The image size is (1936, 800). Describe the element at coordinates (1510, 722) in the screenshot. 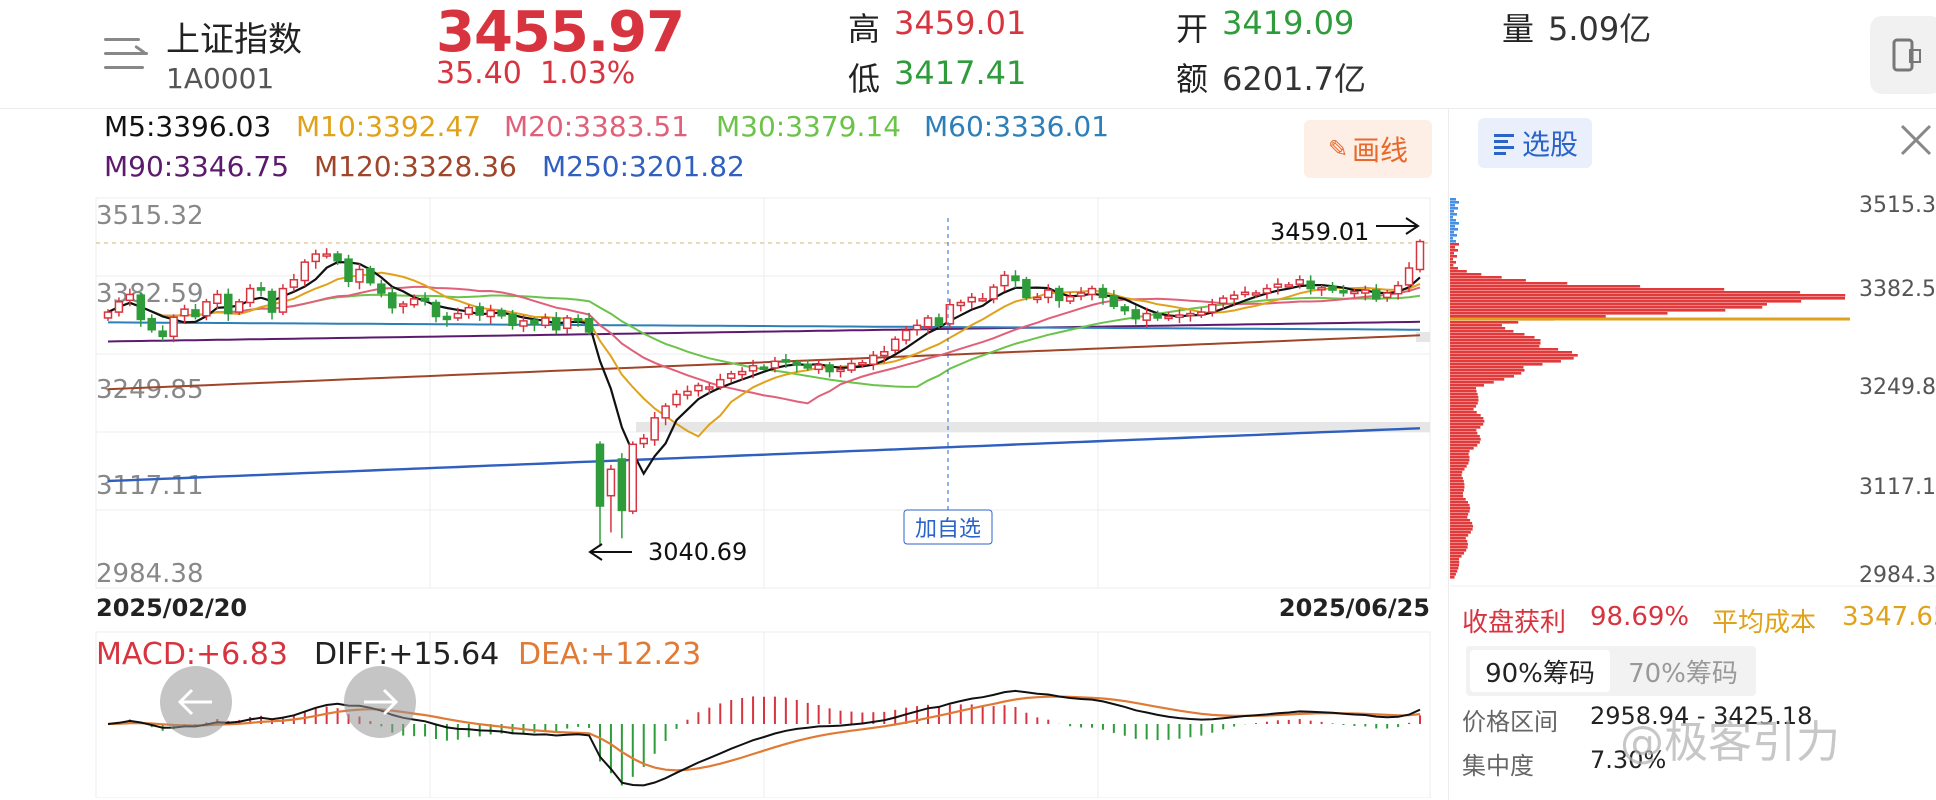

I see `range-label: 价格区间` at that location.